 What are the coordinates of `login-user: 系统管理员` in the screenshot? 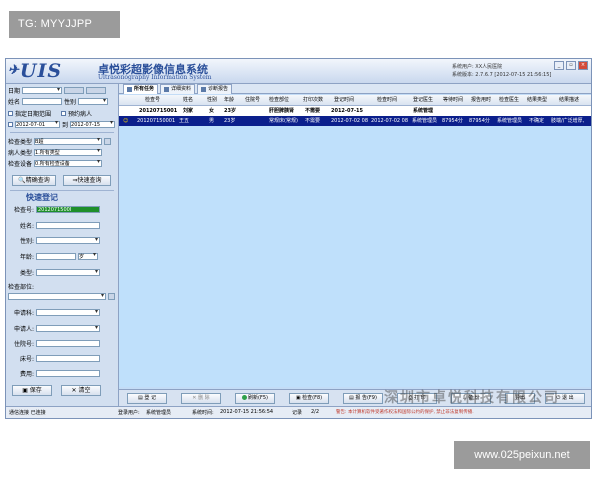 It's located at (159, 413).